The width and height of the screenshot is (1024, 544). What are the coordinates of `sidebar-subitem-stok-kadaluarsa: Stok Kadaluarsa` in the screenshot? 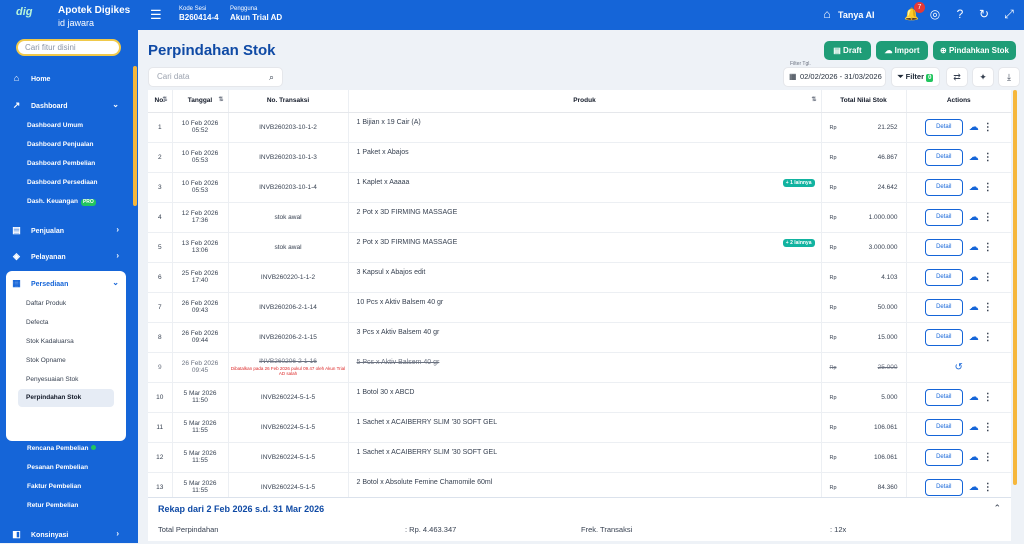 It's located at (73, 342).